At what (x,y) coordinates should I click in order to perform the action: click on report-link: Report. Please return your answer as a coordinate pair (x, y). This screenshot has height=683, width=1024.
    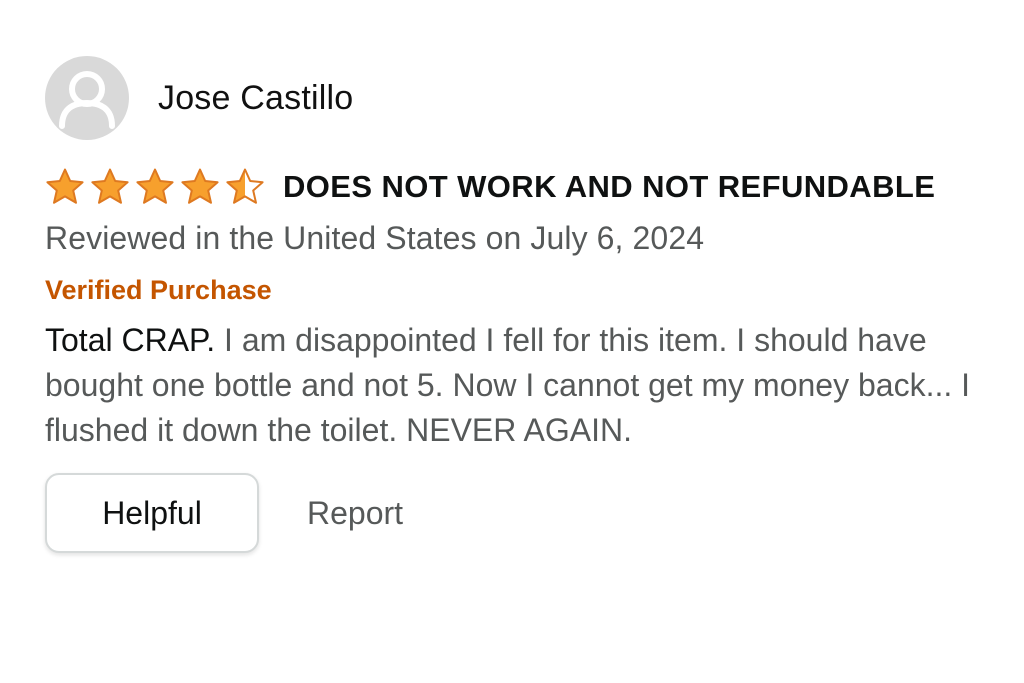
    Looking at the image, I should click on (355, 513).